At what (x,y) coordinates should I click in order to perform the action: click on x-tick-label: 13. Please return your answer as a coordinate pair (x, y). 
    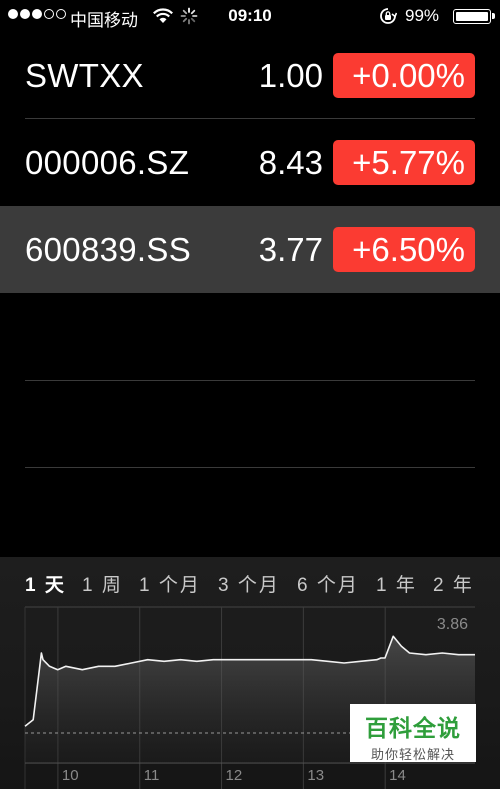
    Looking at the image, I should click on (315, 775).